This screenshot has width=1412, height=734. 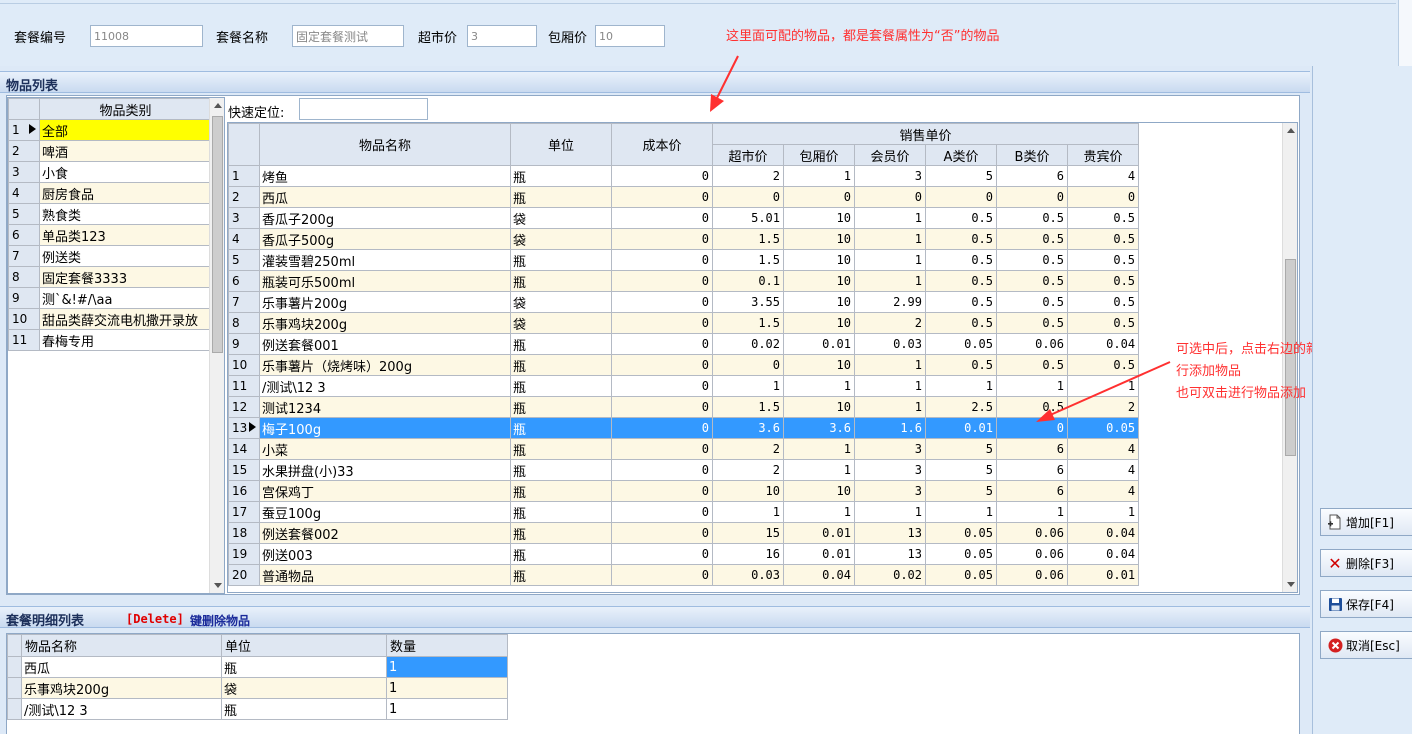 I want to click on product-member-price: 3, so click(x=890, y=470).